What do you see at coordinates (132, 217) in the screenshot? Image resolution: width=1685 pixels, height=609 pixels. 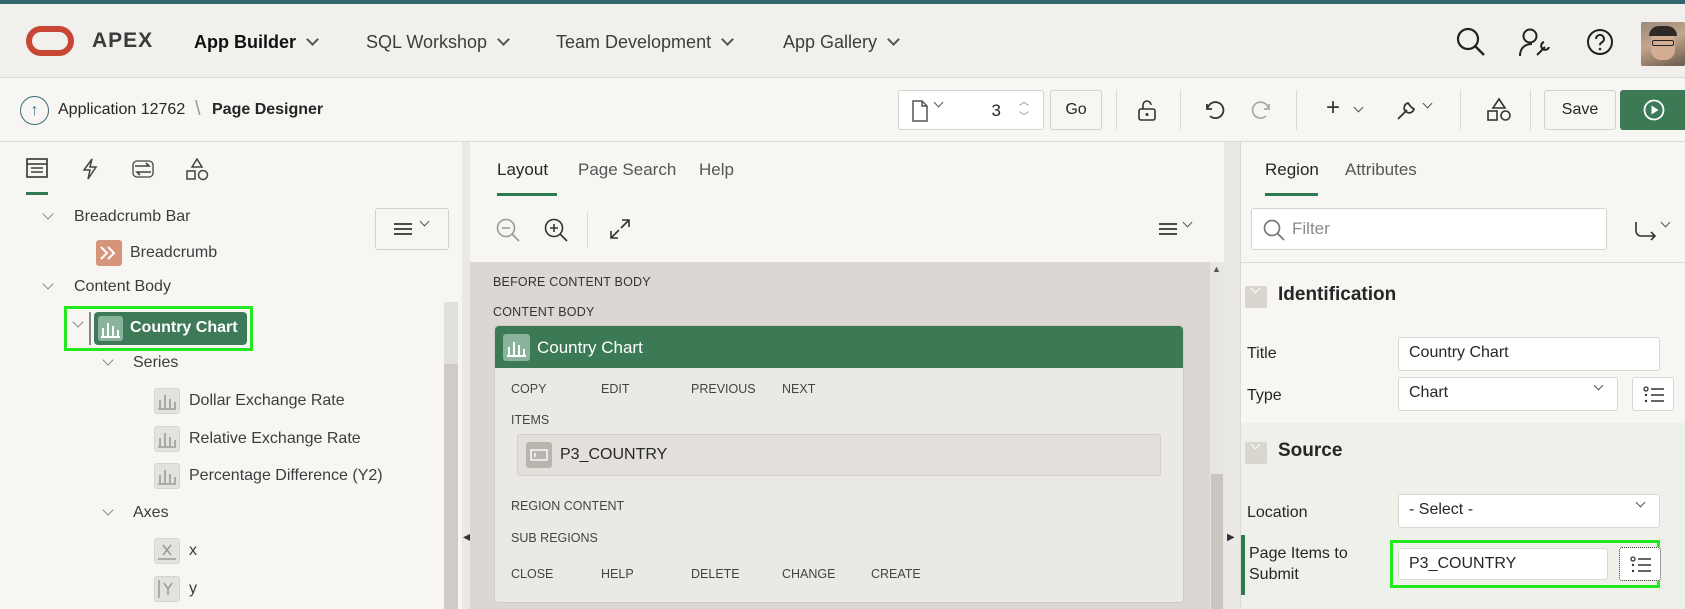 I see `tree-breadcrumb-bar: Breadcrumb Bar` at bounding box center [132, 217].